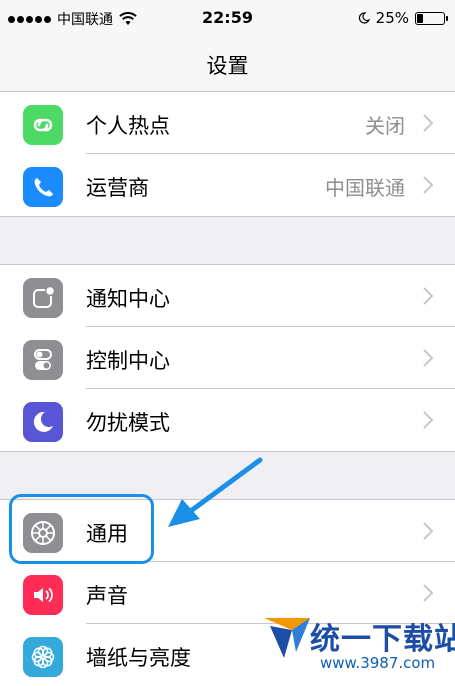 This screenshot has width=455, height=686. I want to click on phone-icon, so click(43, 187).